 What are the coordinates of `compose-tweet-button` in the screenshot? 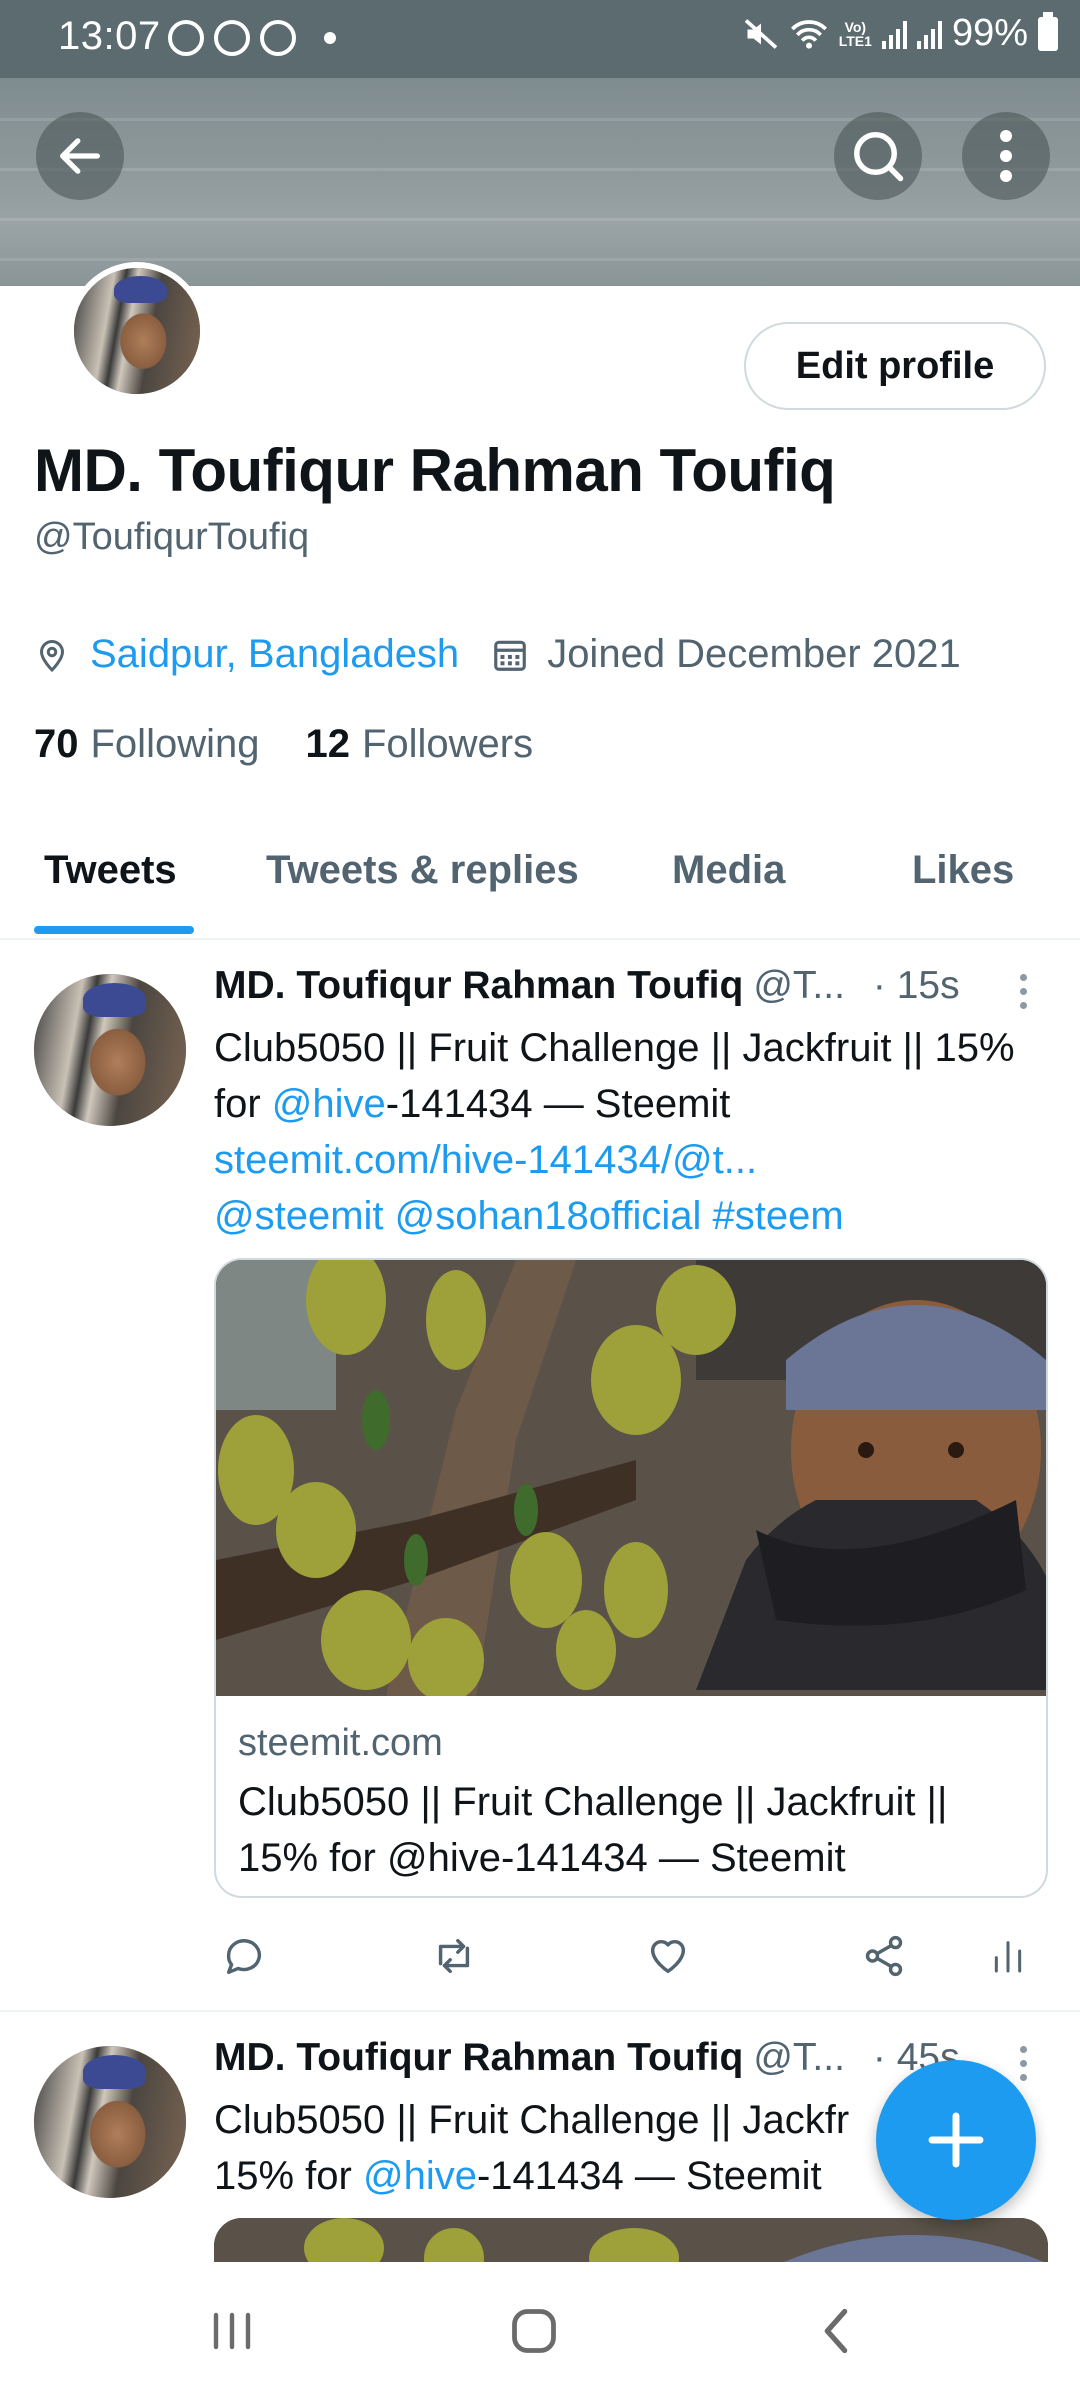 It's located at (956, 2140).